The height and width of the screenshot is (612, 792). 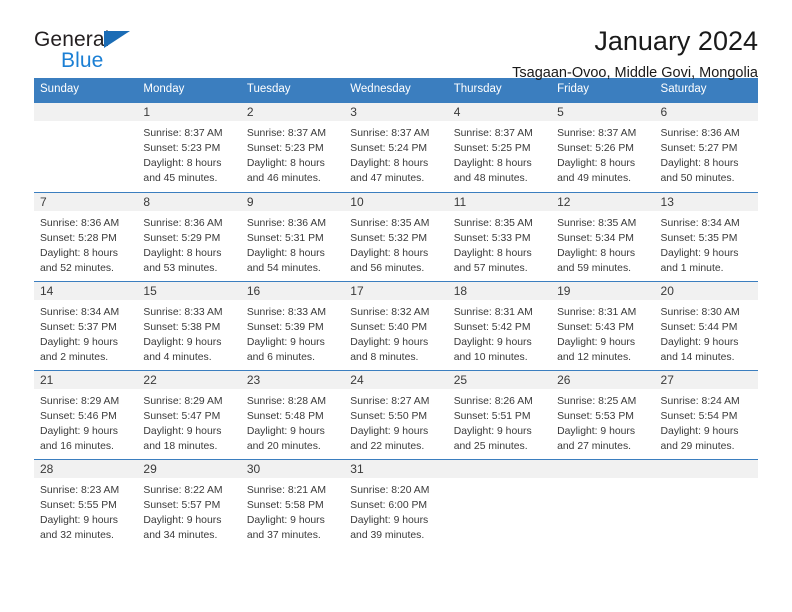 What do you see at coordinates (706, 201) in the screenshot?
I see `day-number: 13` at bounding box center [706, 201].